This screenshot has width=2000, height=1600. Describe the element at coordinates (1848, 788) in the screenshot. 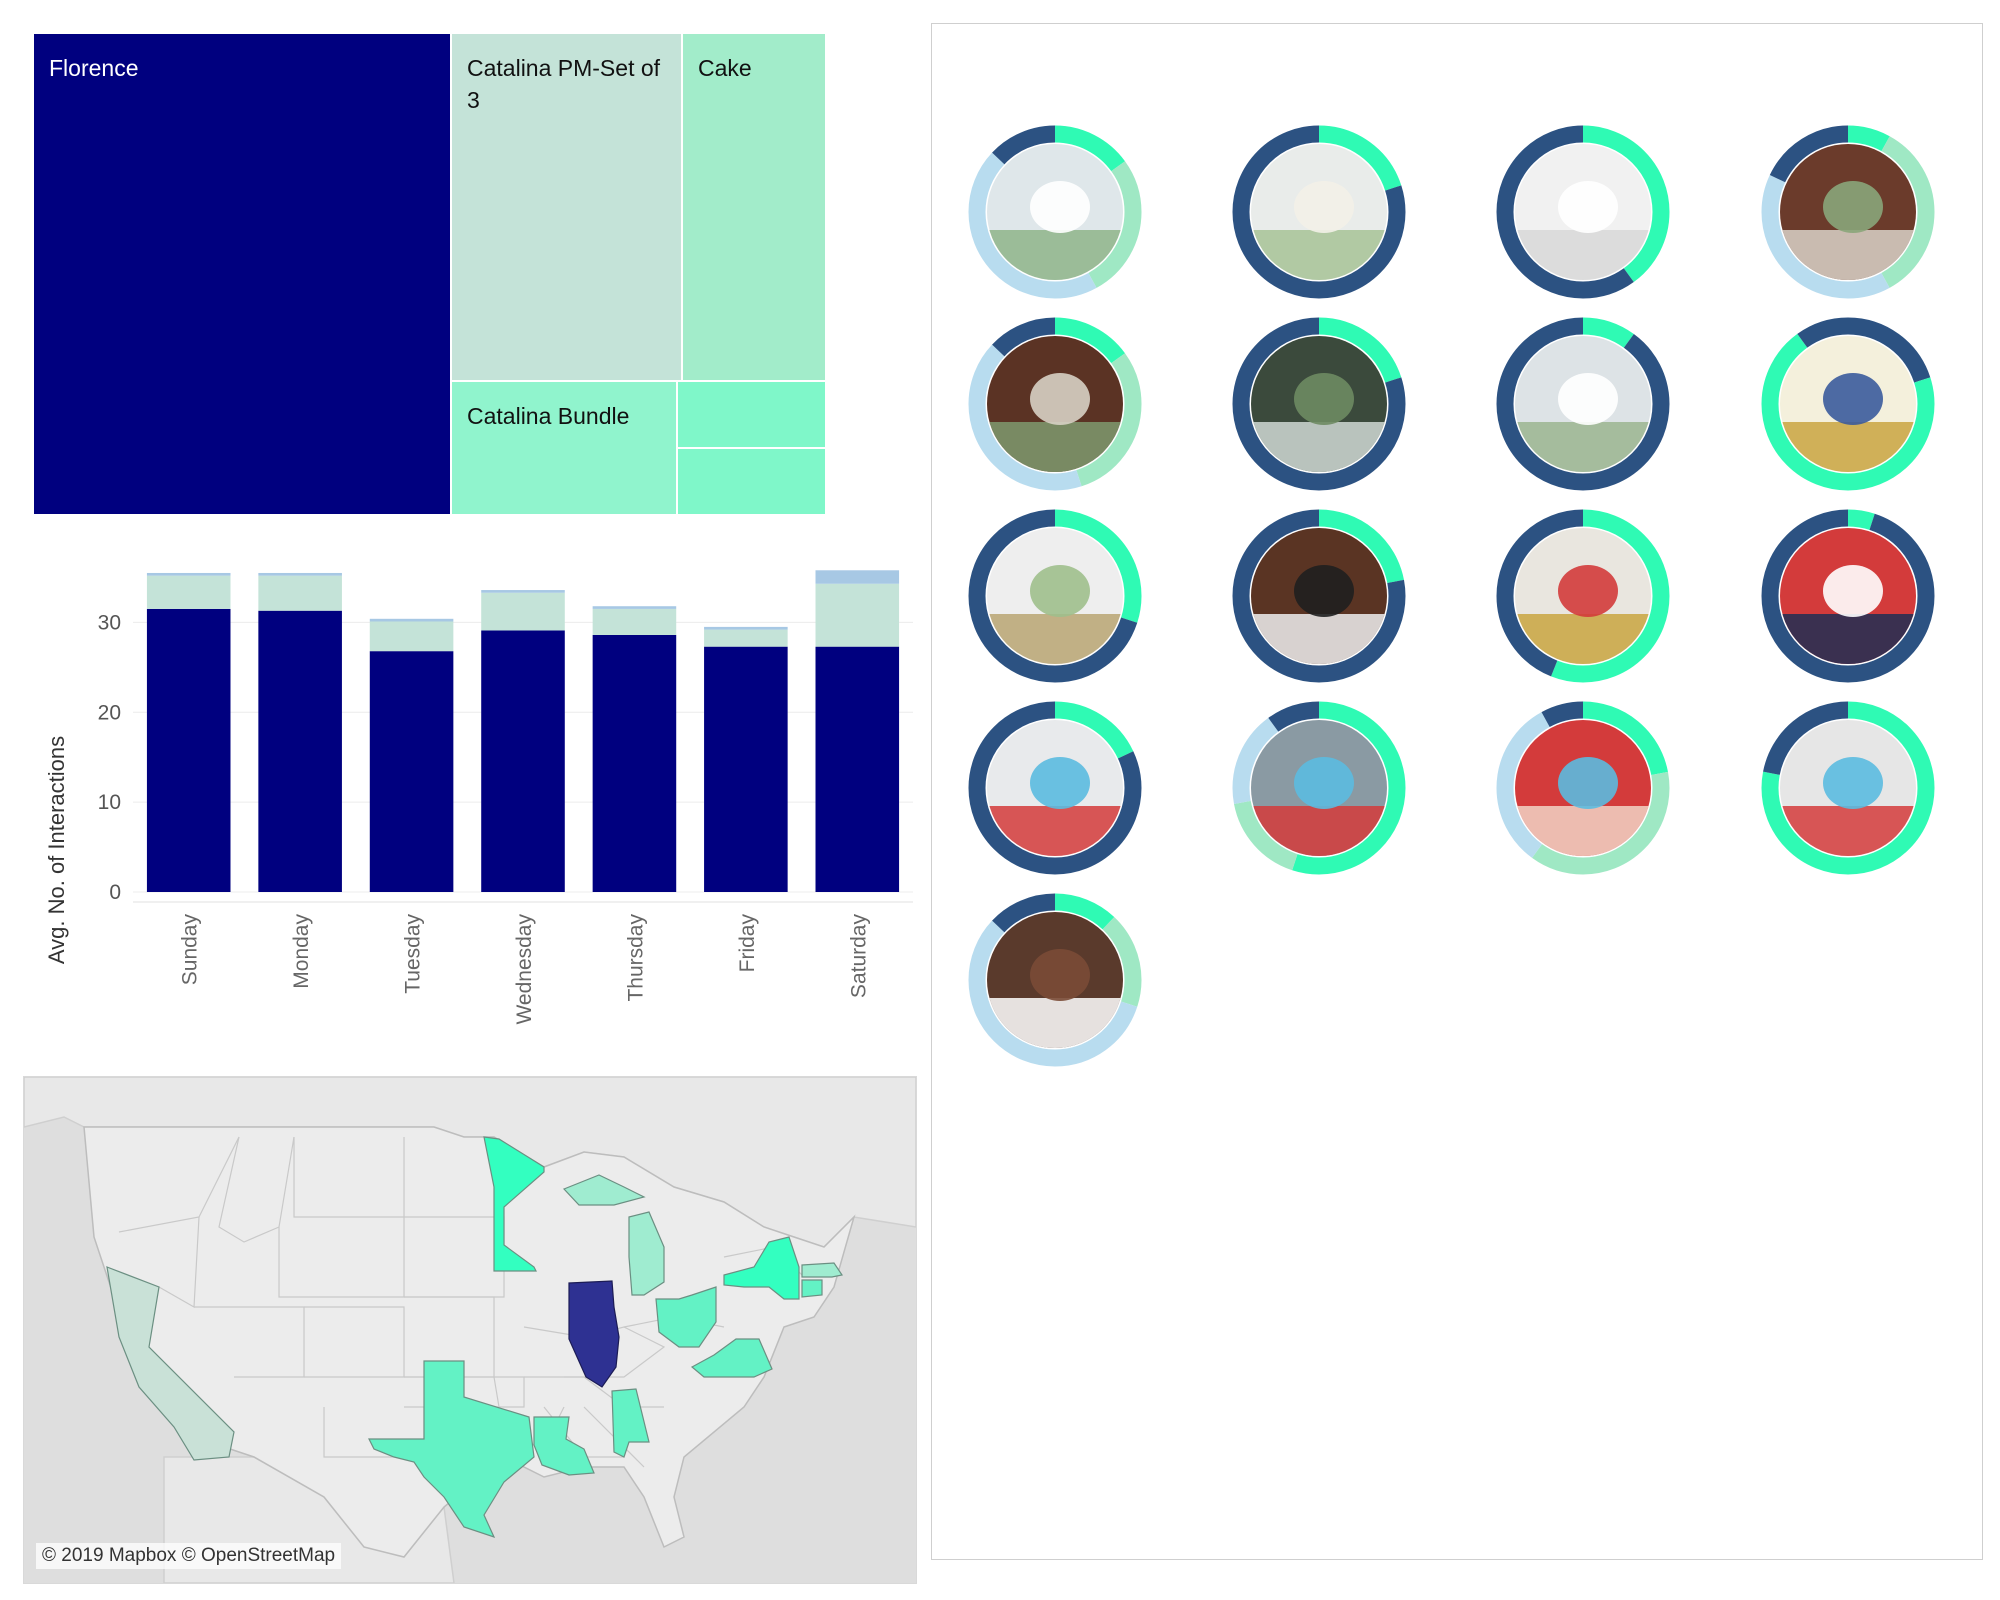

I see `product-ring-red-white-ribbon-garland` at that location.